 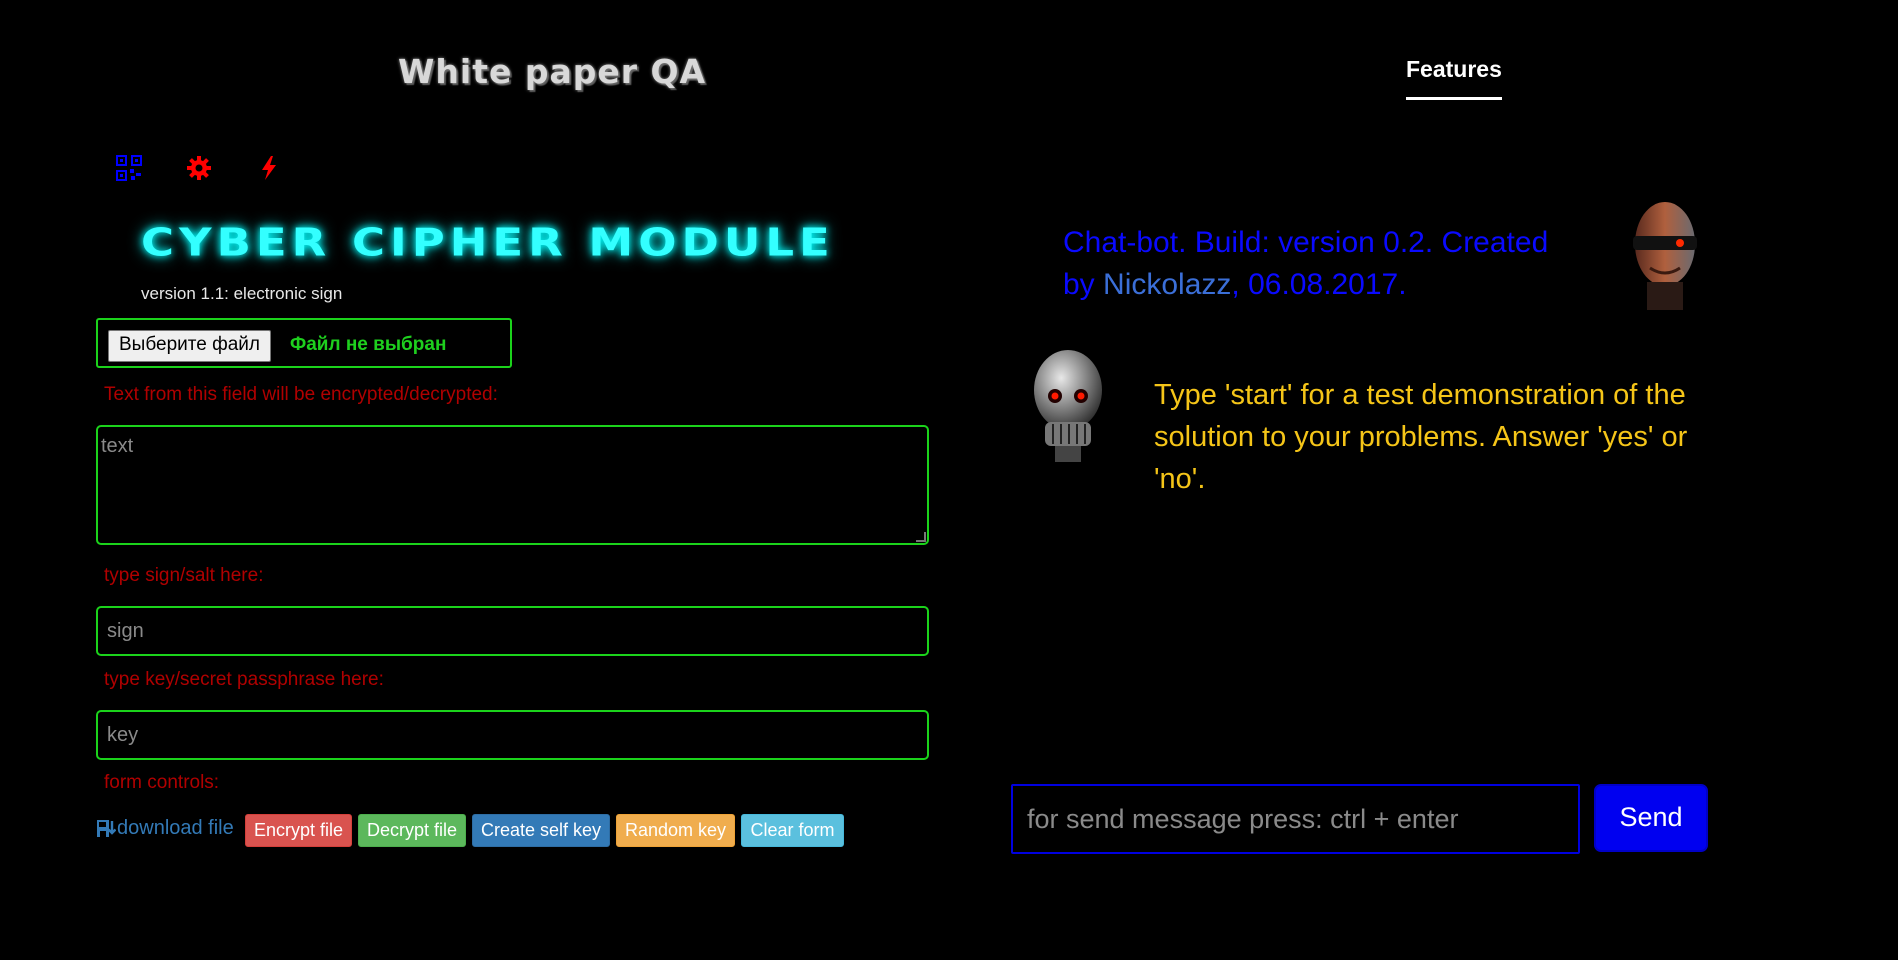 What do you see at coordinates (162, 782) in the screenshot?
I see `controls-label: form controls:` at bounding box center [162, 782].